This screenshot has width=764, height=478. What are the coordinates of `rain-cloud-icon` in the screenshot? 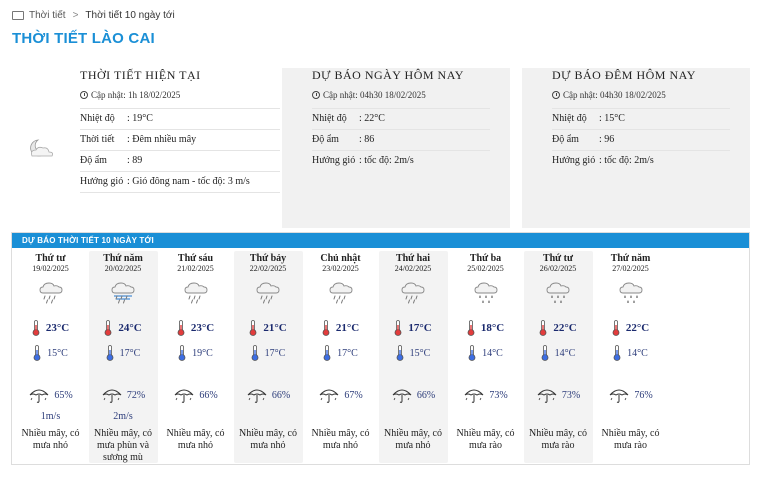 It's located at (340, 293).